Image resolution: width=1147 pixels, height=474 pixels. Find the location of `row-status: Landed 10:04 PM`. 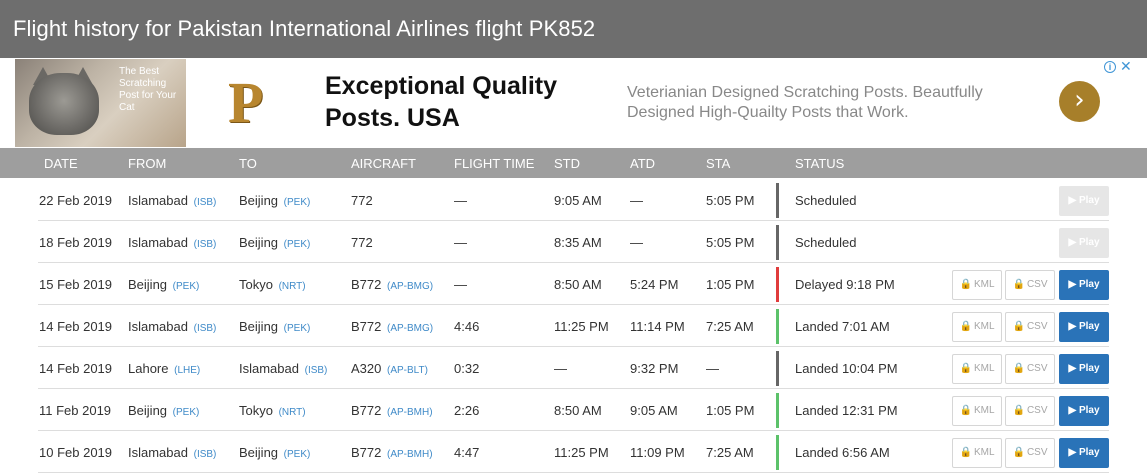

row-status: Landed 10:04 PM is located at coordinates (846, 368).